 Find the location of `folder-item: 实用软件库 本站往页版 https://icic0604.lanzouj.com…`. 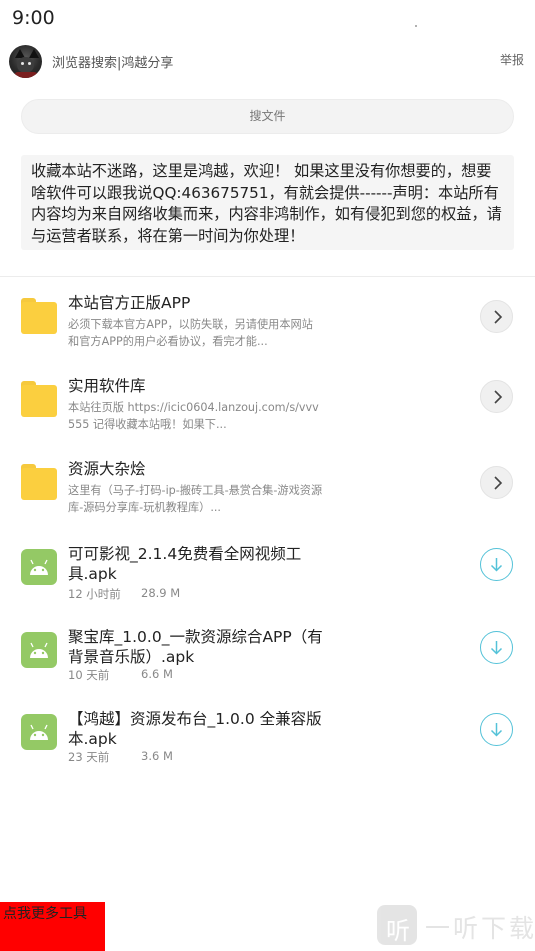

folder-item: 实用软件库 本站往页版 https://icic0604.lanzouj.com… is located at coordinates (267, 409).